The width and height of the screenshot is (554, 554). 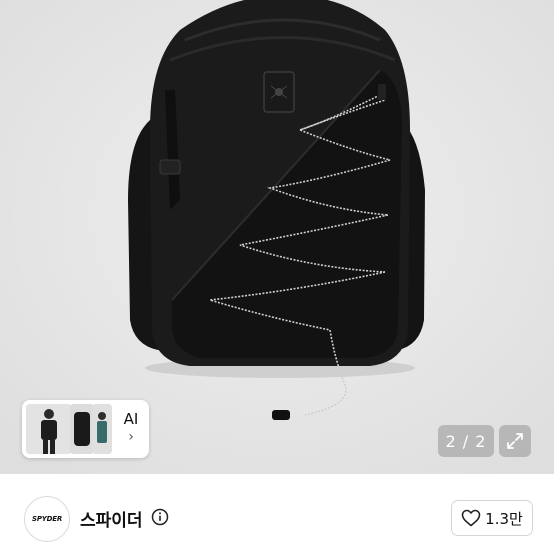 I want to click on like-count: 1.3만, so click(x=504, y=518).